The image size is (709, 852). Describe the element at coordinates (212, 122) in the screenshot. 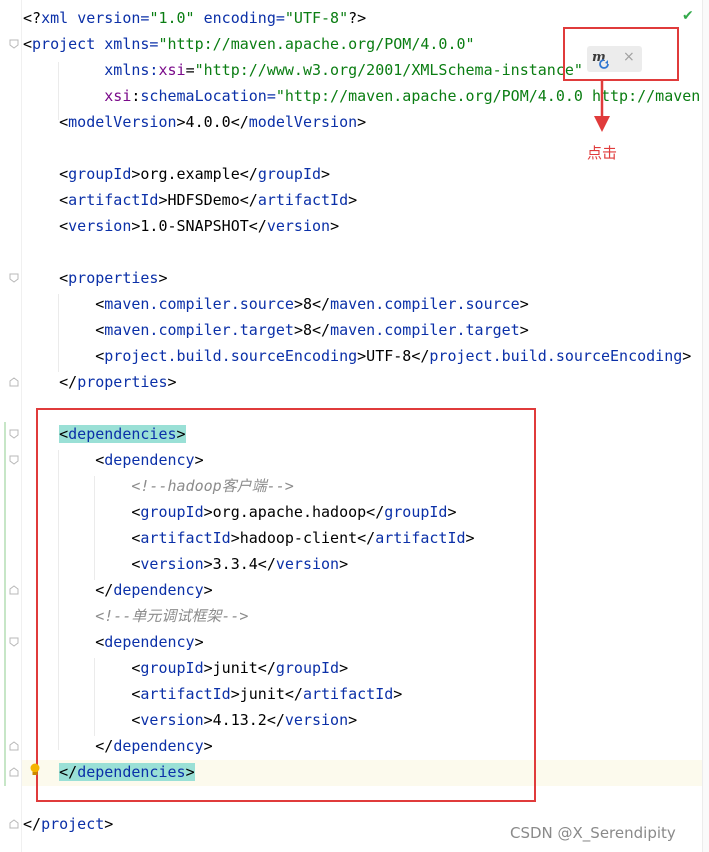

I see `code-token: >4.0.0</` at that location.